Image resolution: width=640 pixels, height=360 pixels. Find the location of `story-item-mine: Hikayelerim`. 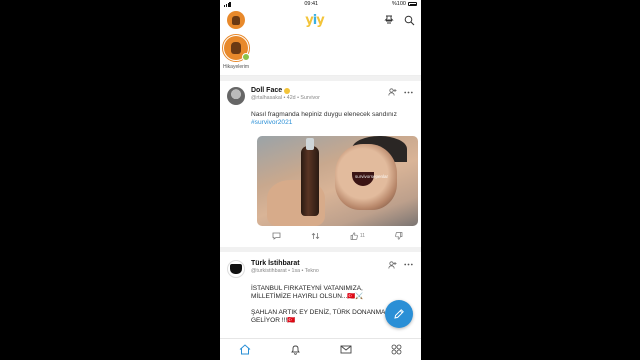

story-item-mine: Hikayelerim is located at coordinates (236, 52).